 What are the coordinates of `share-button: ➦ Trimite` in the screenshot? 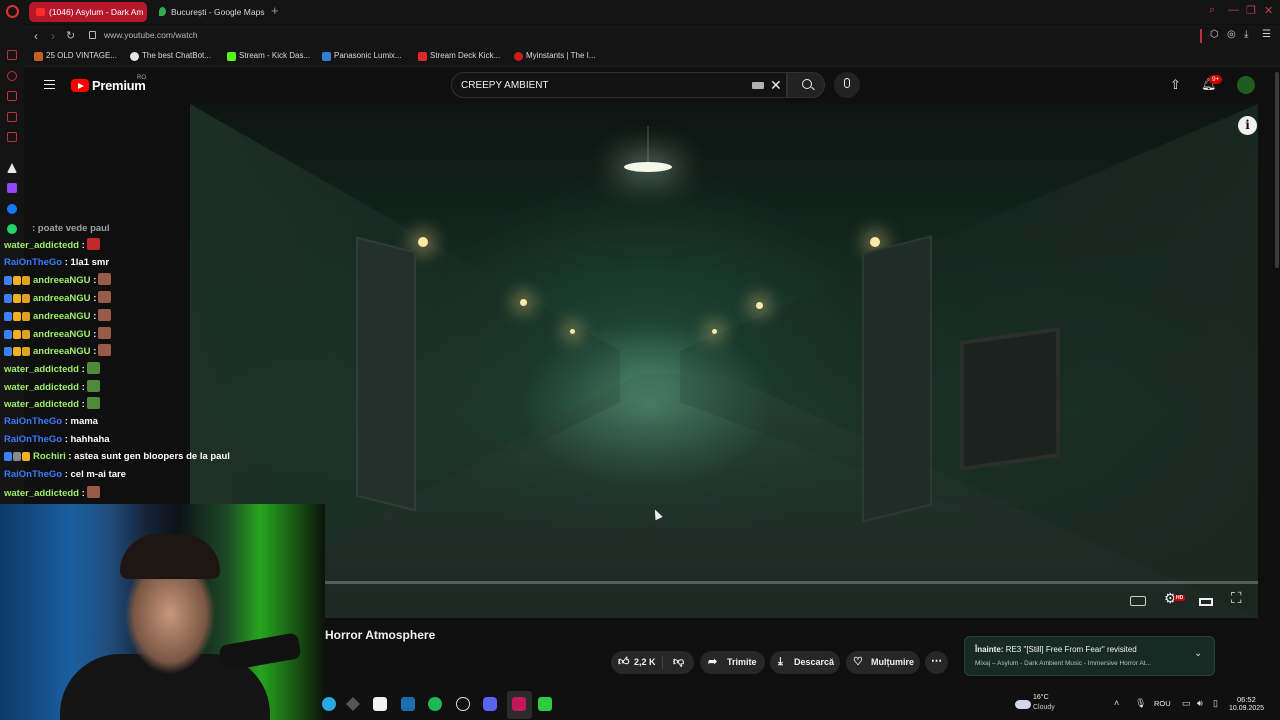 It's located at (732, 662).